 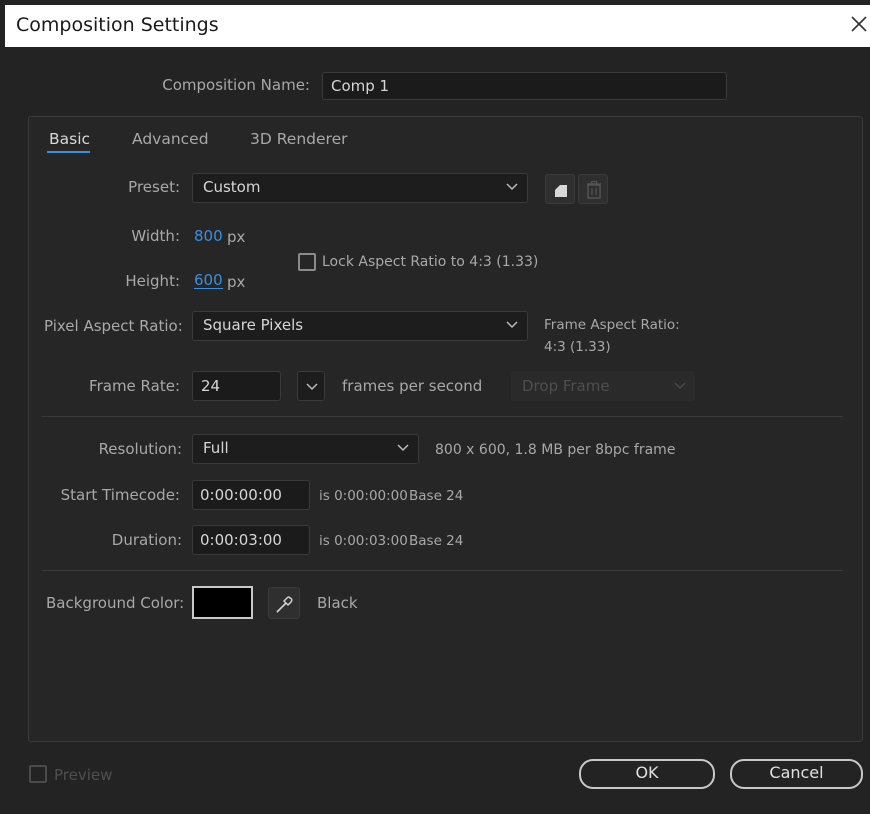 I want to click on eyedropper-button, so click(x=284, y=603).